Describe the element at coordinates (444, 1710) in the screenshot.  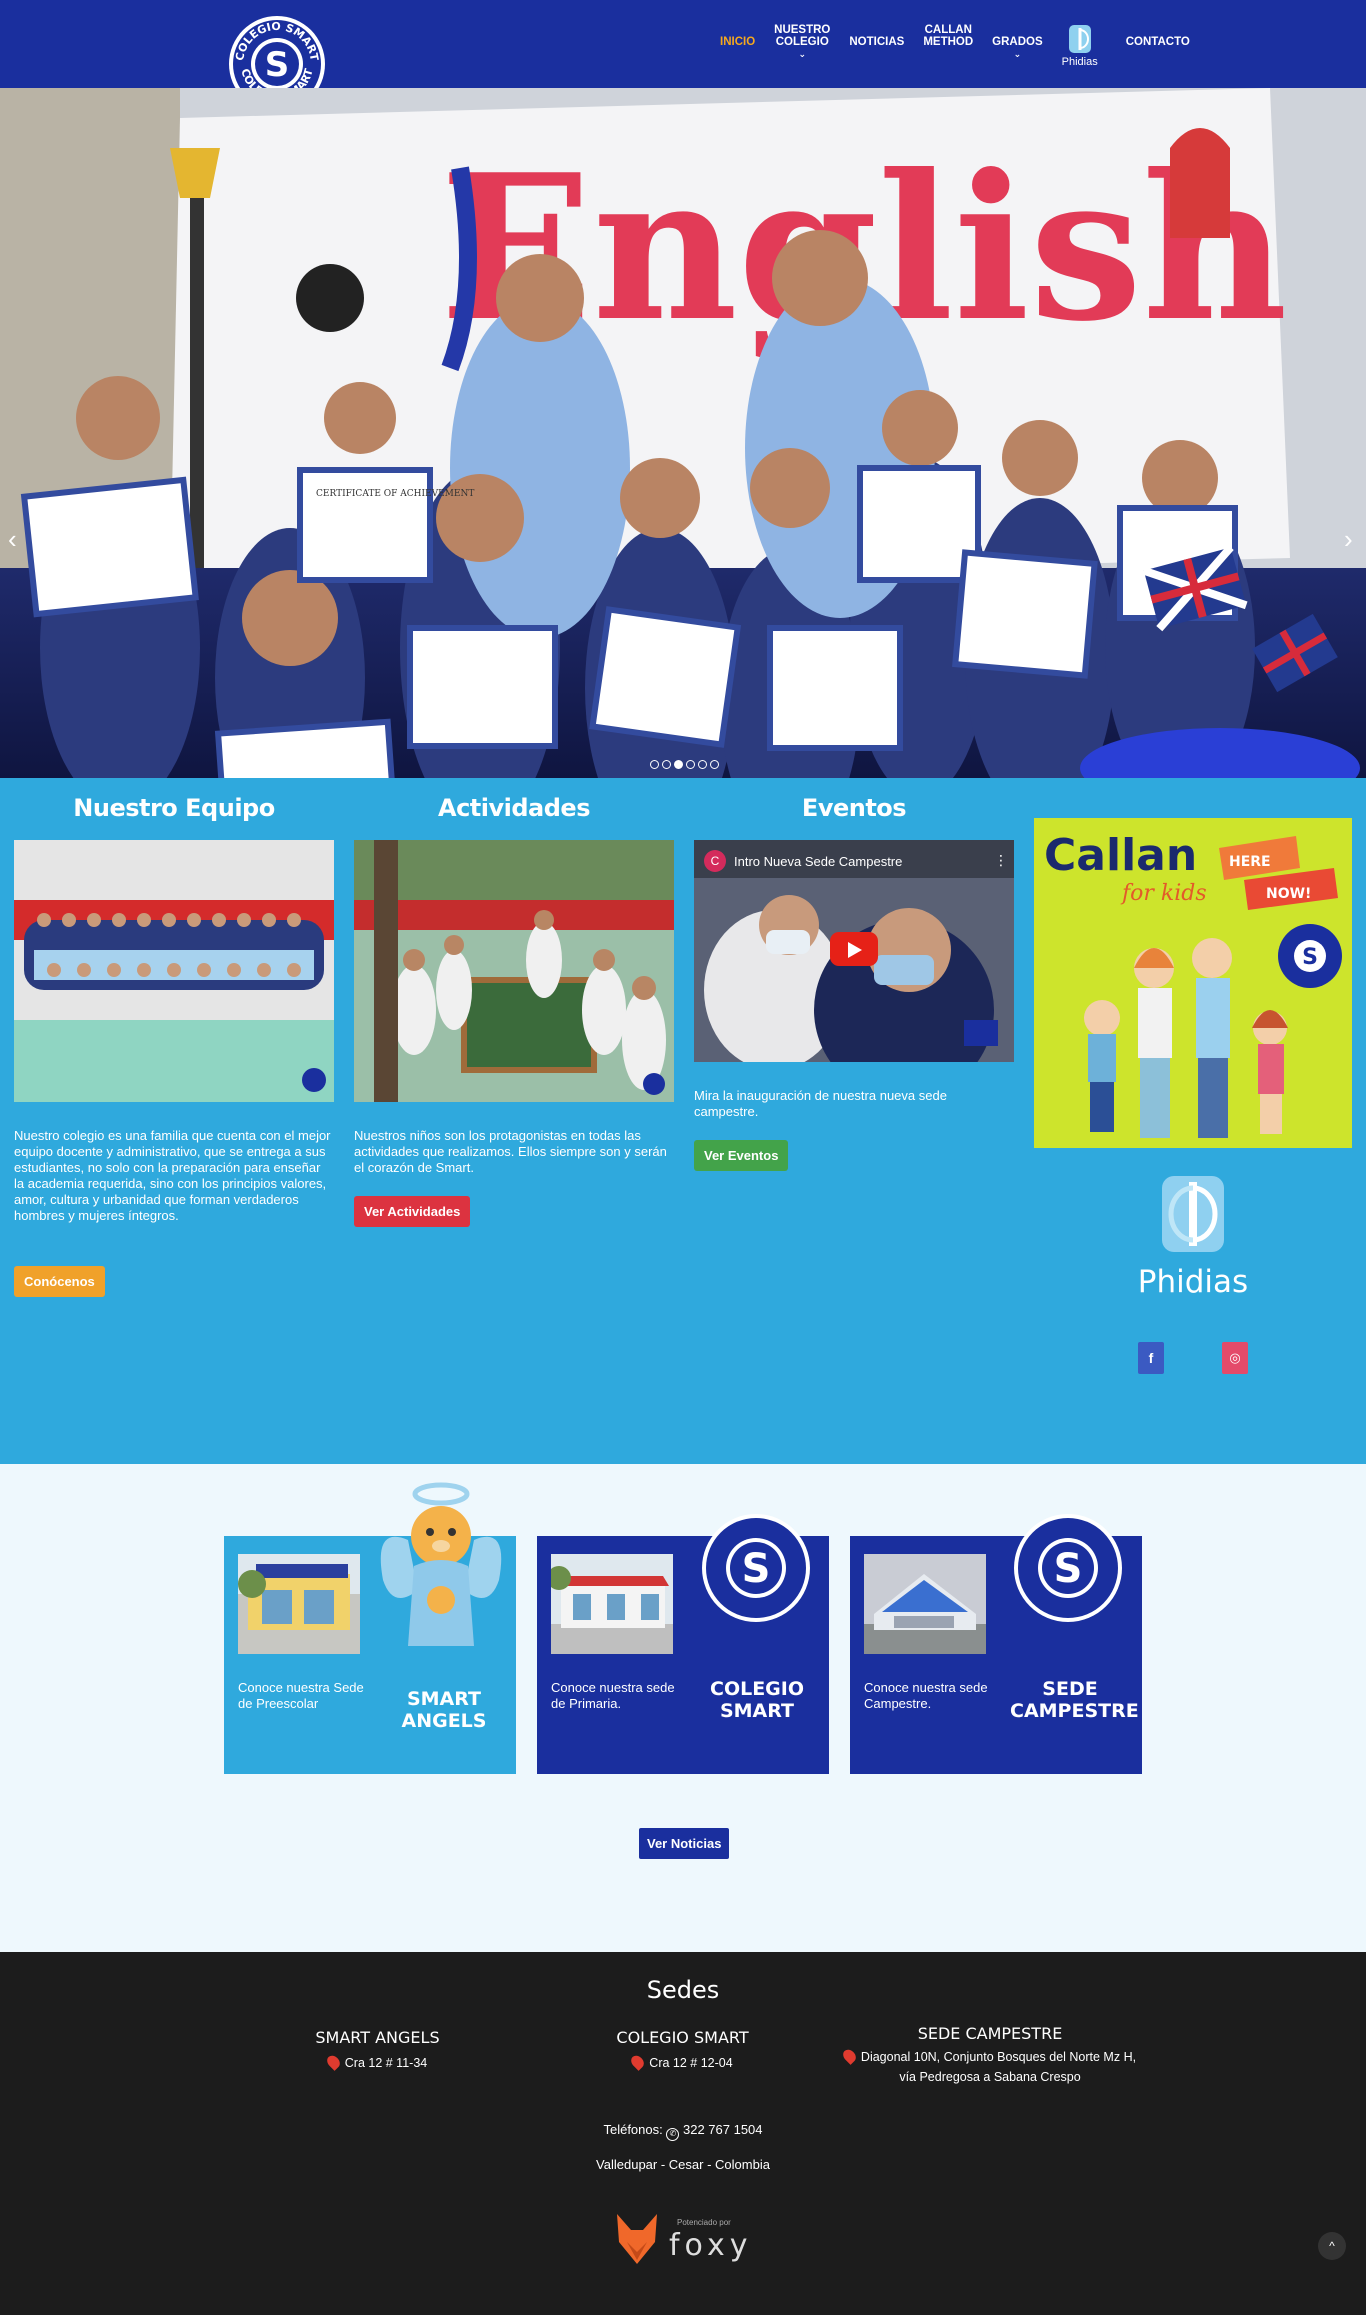
I see `card-title: SMART ANGELS` at that location.